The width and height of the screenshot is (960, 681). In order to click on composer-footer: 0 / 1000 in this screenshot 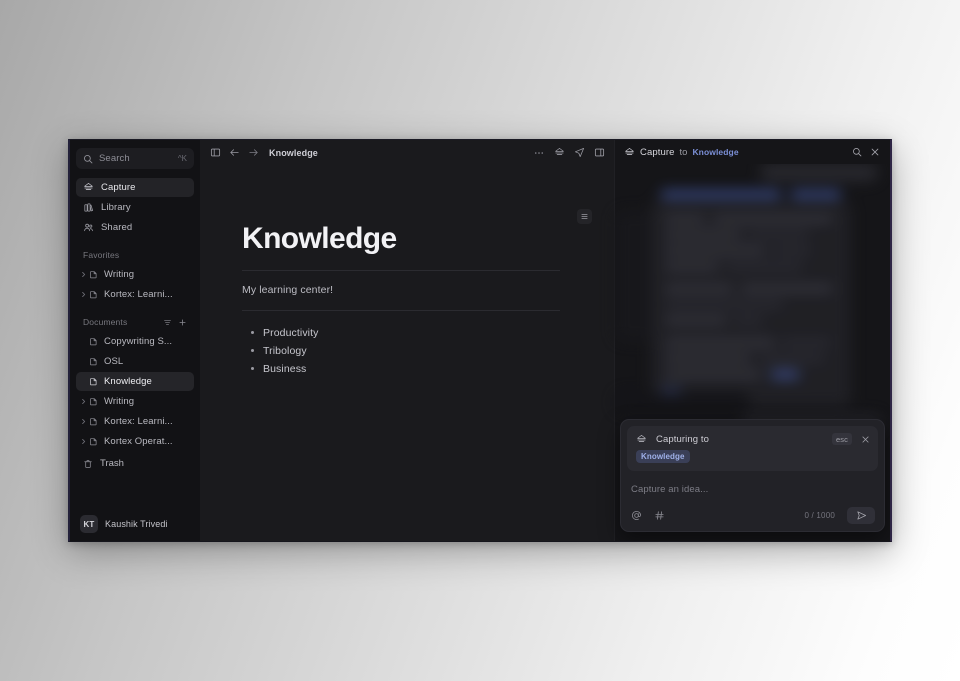, I will do `click(752, 516)`.